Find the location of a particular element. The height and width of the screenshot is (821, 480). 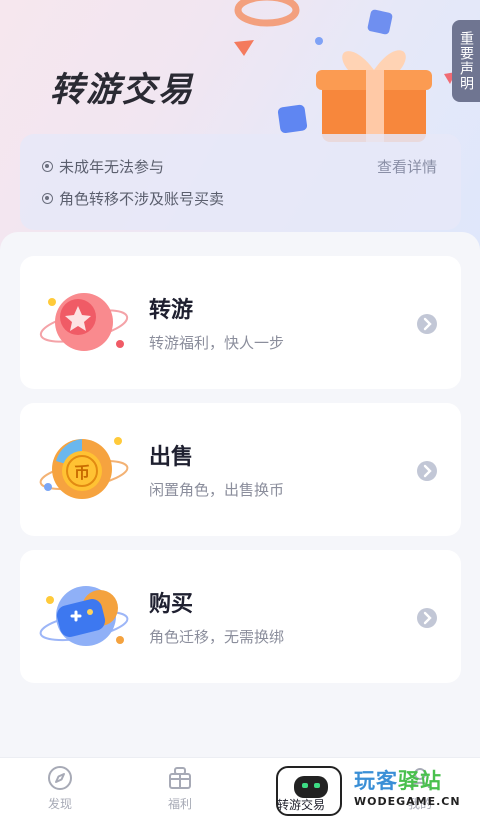

svg-text: 币 is located at coordinates (82, 472).